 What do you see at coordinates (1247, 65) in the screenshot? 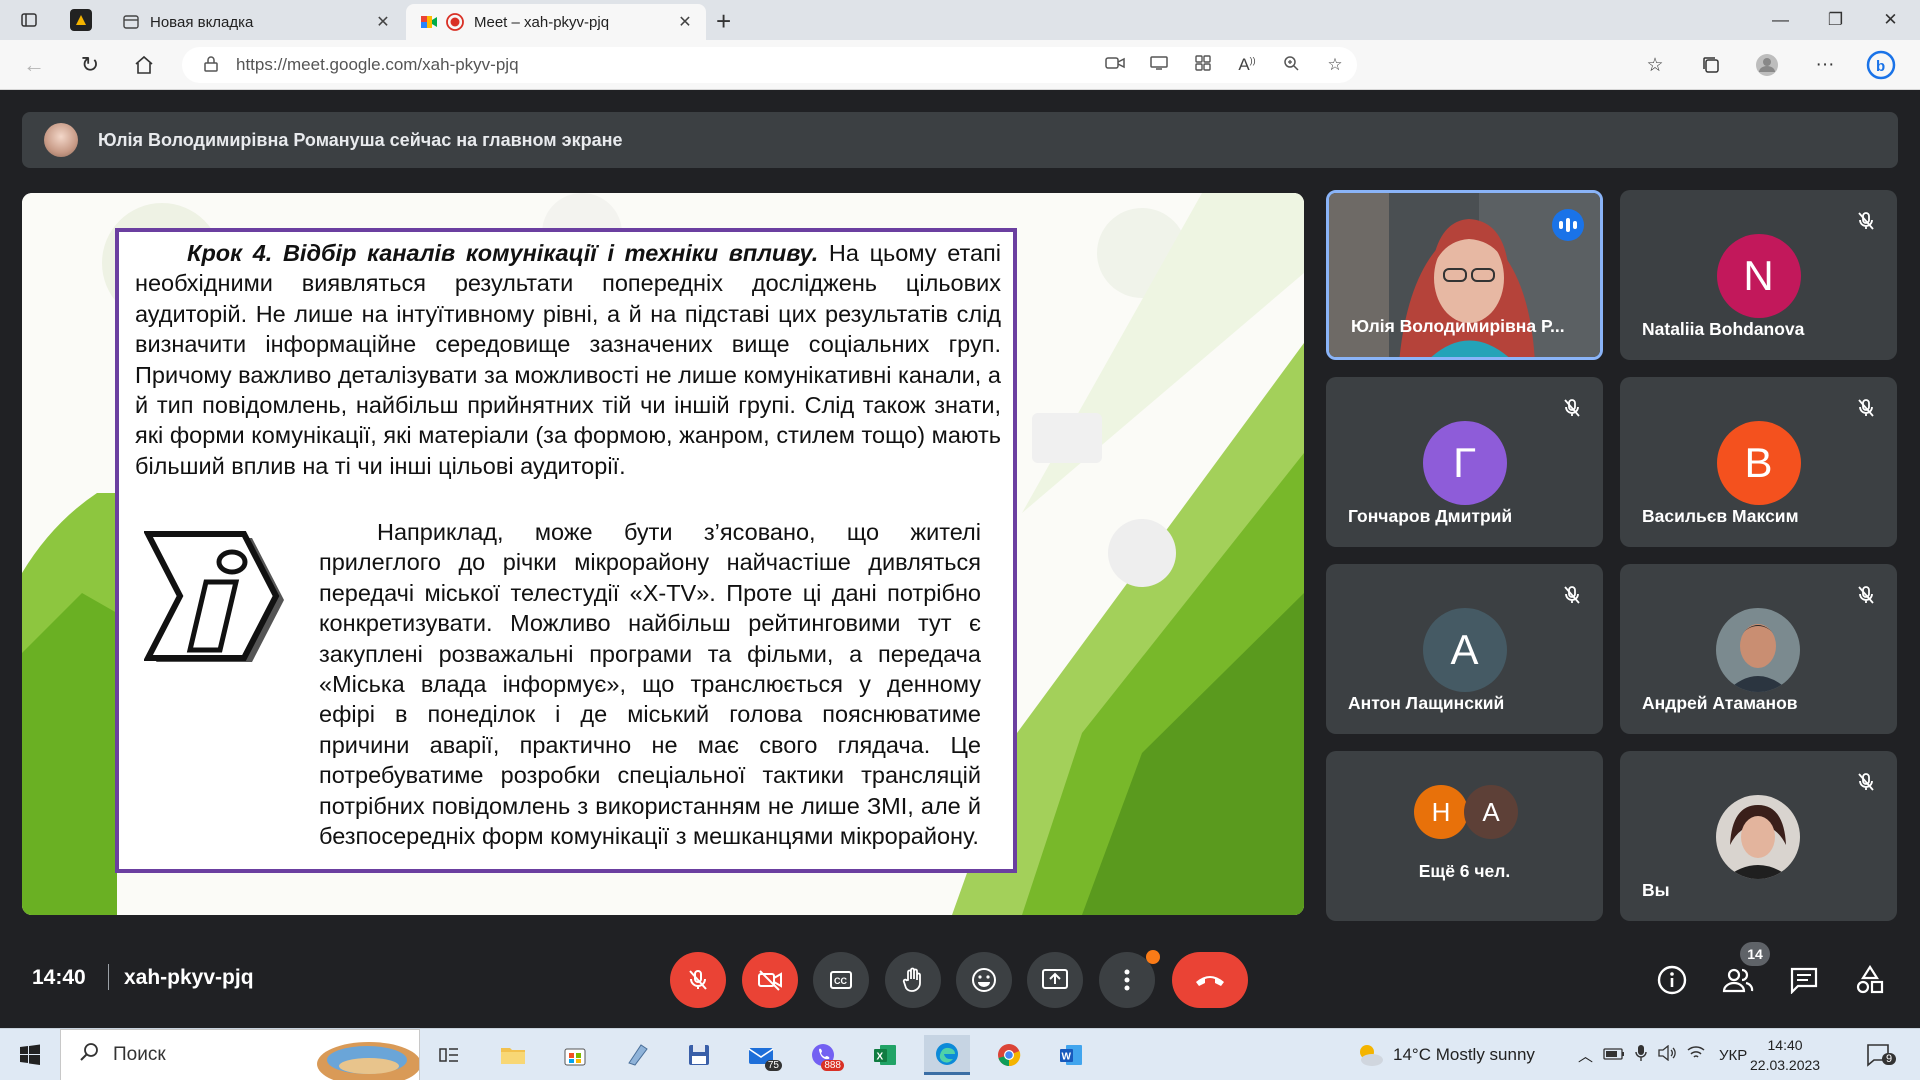
I see `read-aloud-icon: A))` at bounding box center [1247, 65].